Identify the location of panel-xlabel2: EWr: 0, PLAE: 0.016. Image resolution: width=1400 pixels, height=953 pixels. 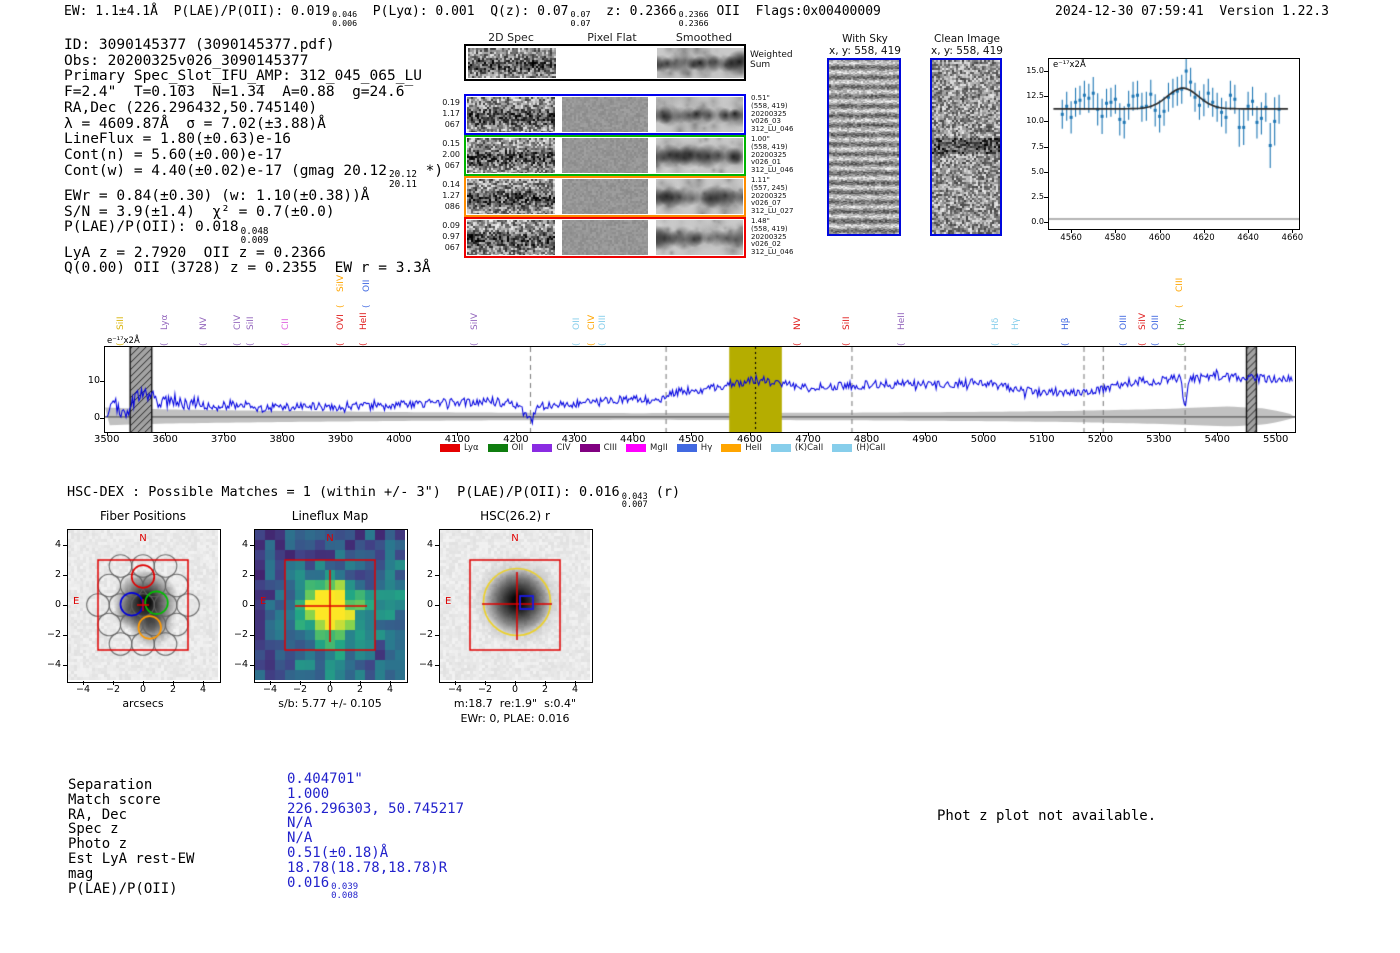
(515, 718).